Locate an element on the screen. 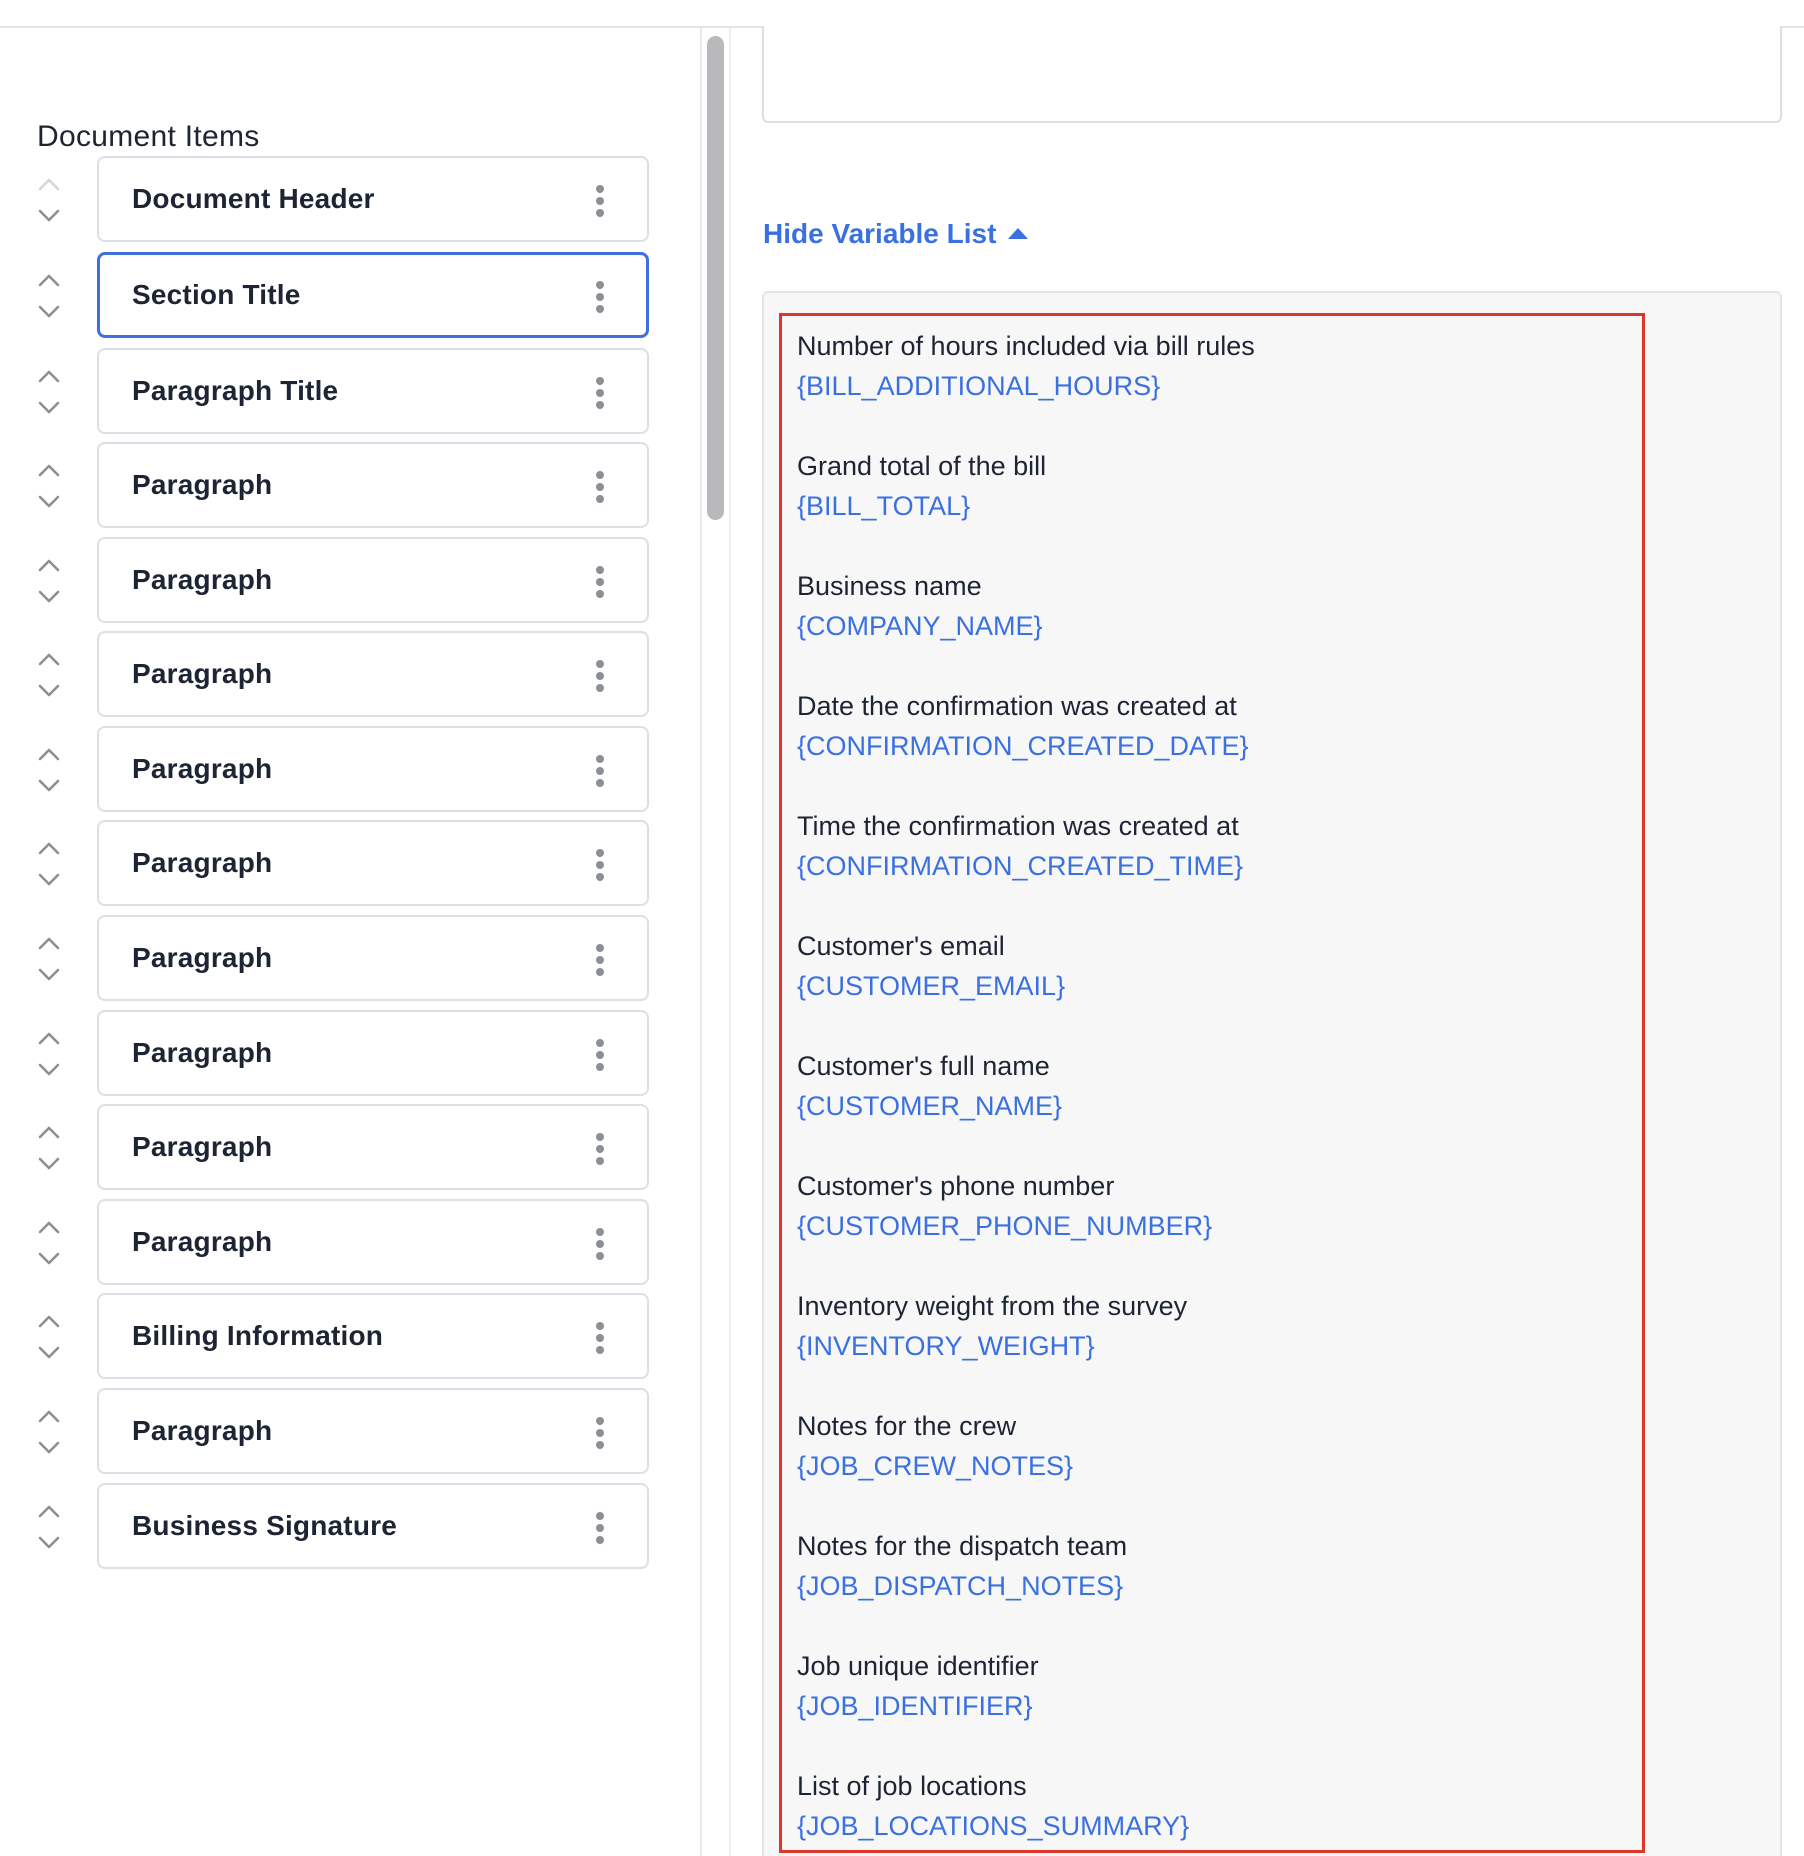 This screenshot has height=1856, width=1804. text-editor-area is located at coordinates (1272, 74).